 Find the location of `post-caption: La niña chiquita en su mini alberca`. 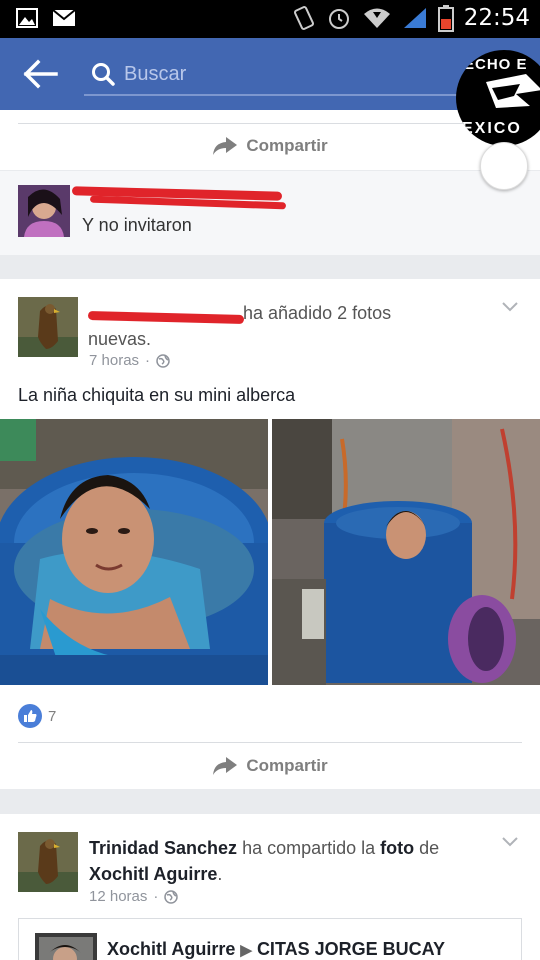

post-caption: La niña chiquita en su mini alberca is located at coordinates (157, 395).